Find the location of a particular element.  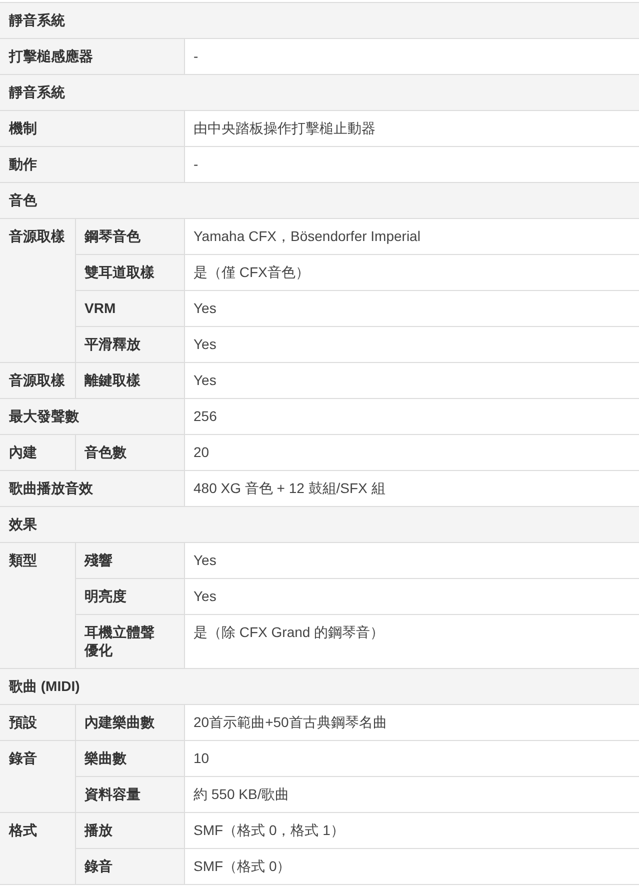

spec-label: 音色數 is located at coordinates (129, 452).